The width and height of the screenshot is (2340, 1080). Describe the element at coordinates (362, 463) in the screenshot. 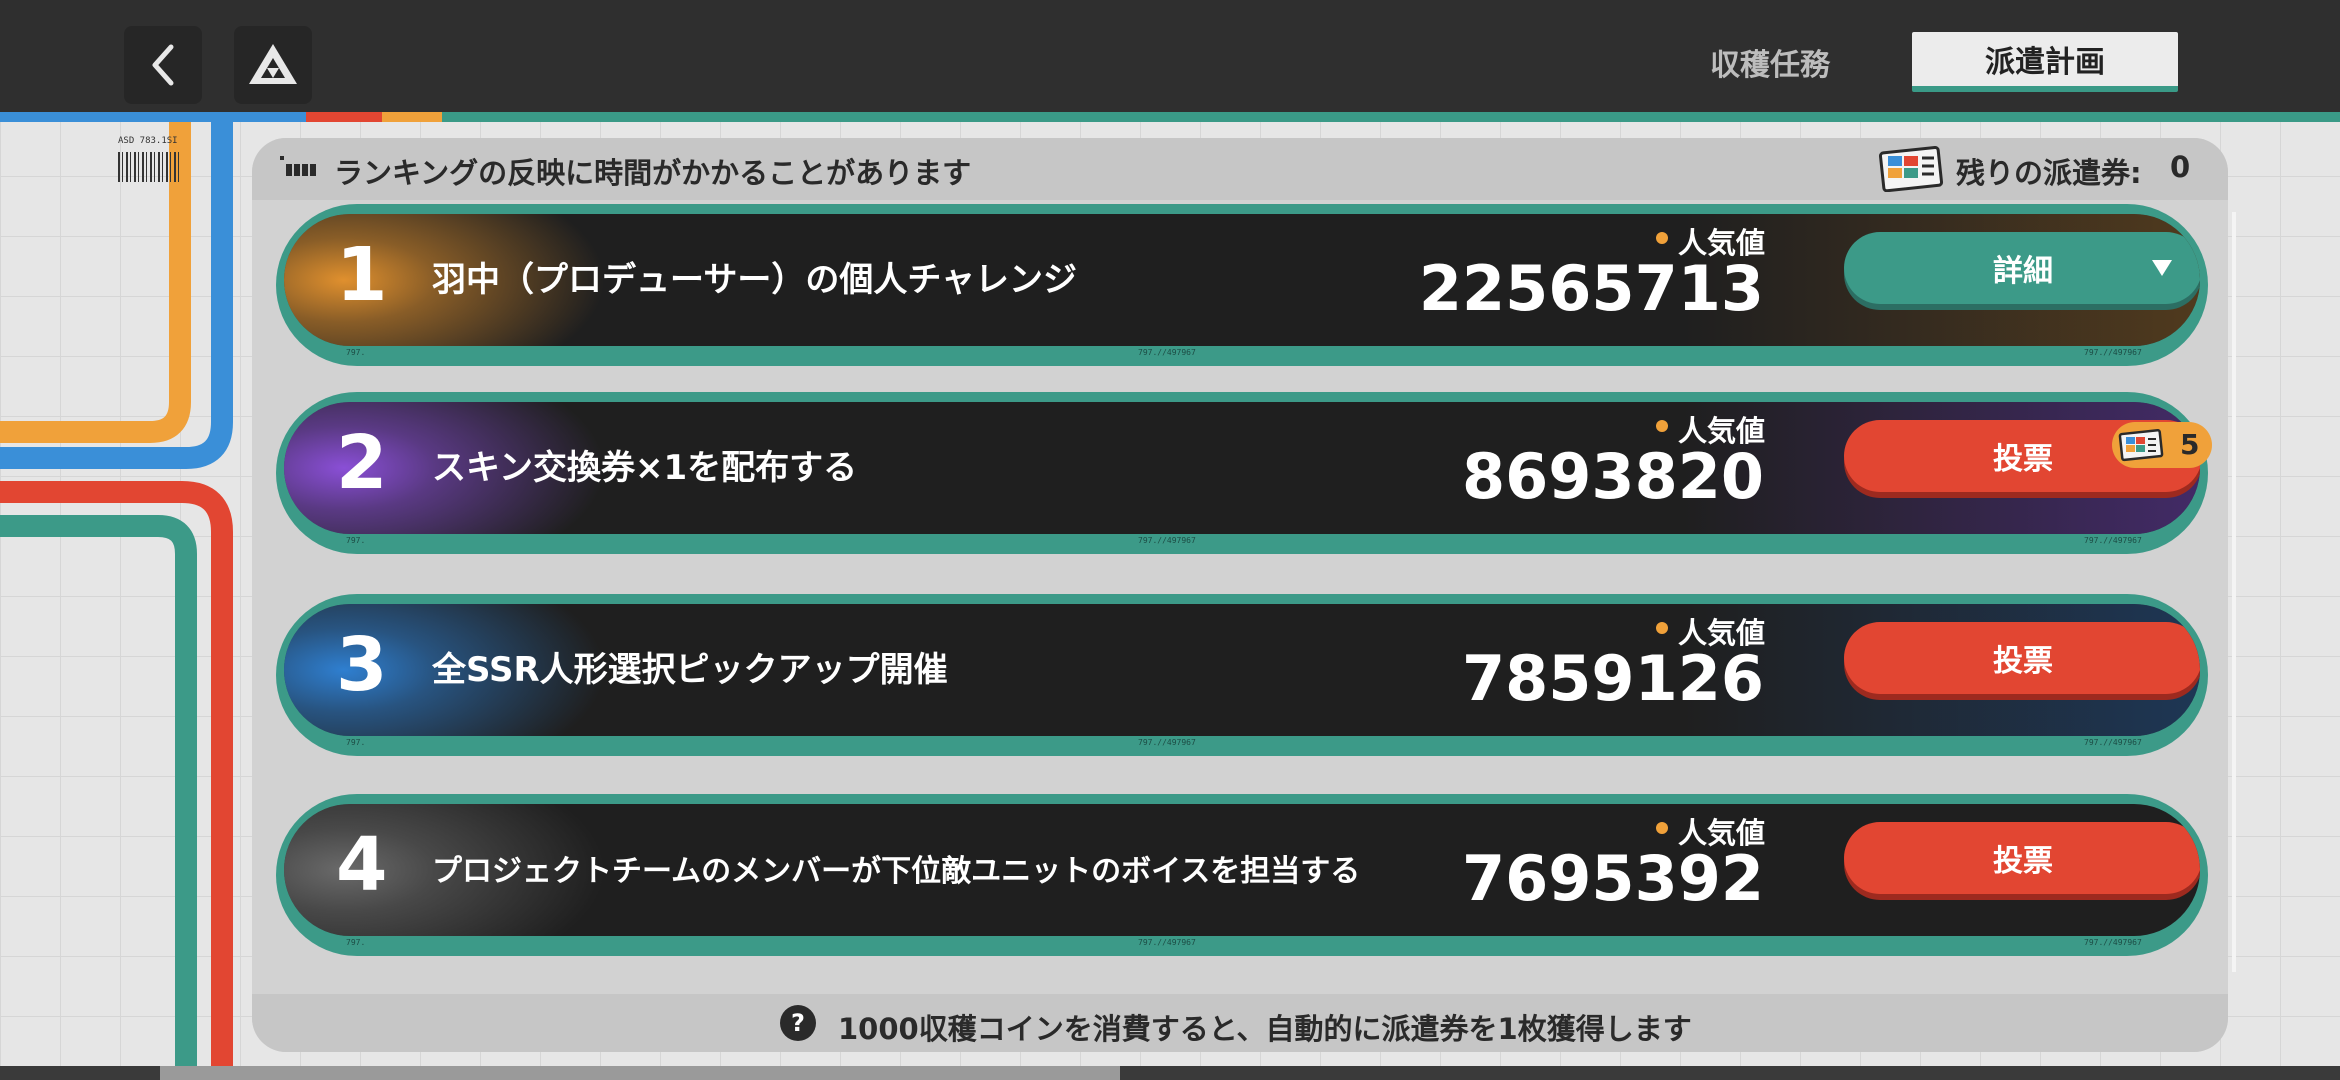

I see `rank-number: 2` at that location.